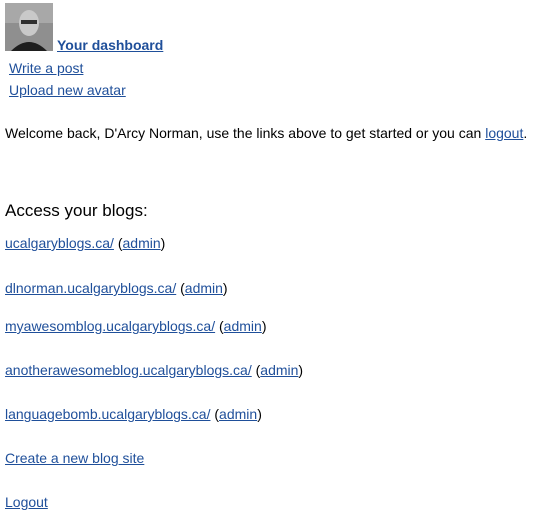  What do you see at coordinates (90, 288) in the screenshot?
I see `blog-url-link: dlnorman.ucalgaryblogs.ca/` at bounding box center [90, 288].